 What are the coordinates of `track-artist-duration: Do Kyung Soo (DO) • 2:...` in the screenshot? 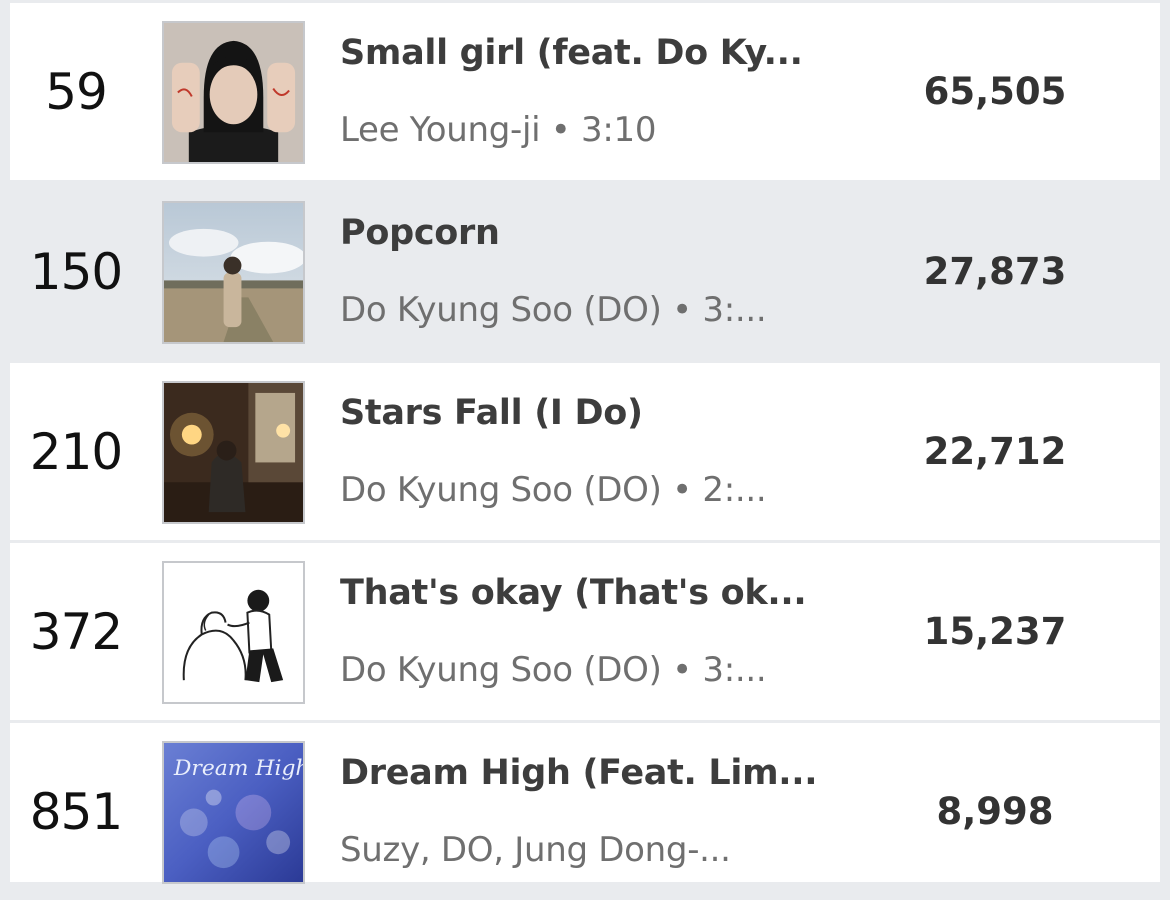 It's located at (553, 490).